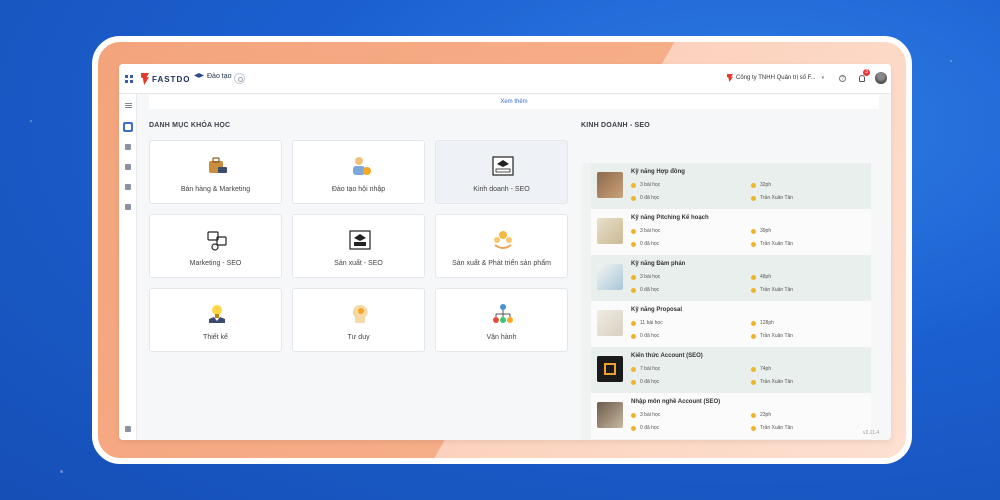  What do you see at coordinates (215, 189) in the screenshot?
I see `category-label: Bán hàng & Marketing` at bounding box center [215, 189].